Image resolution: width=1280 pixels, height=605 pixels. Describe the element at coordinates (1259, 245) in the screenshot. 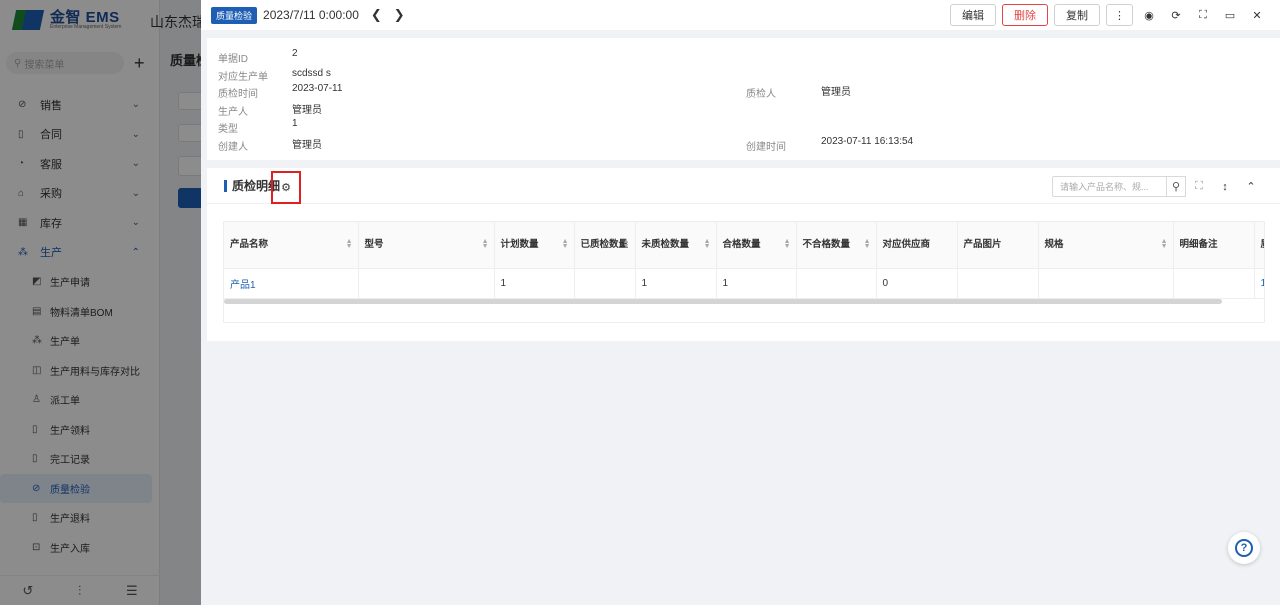

I see `column-header: 质` at that location.